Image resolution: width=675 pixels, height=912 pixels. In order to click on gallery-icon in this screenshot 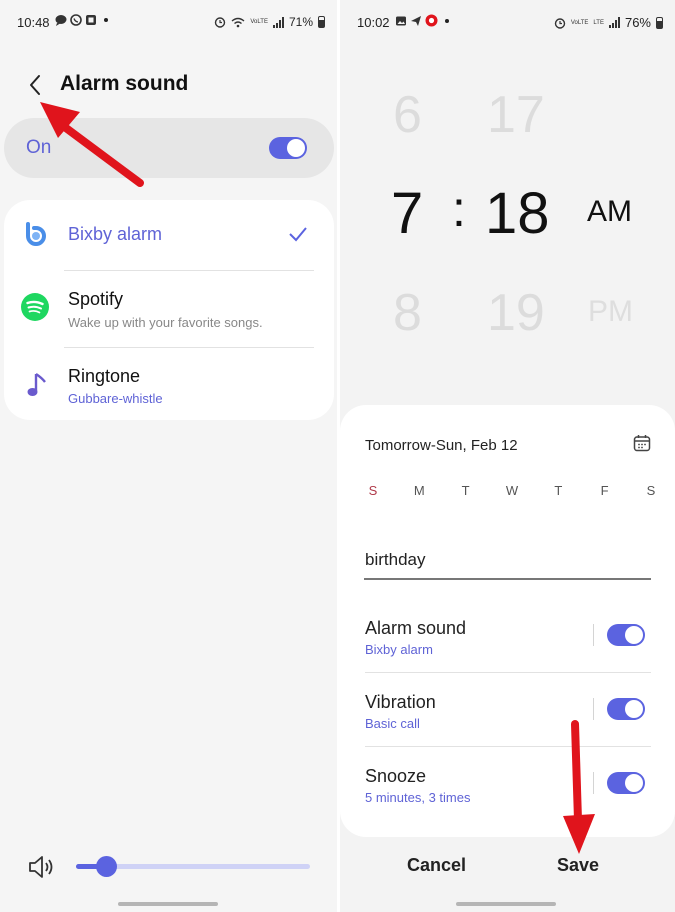, I will do `click(401, 20)`.